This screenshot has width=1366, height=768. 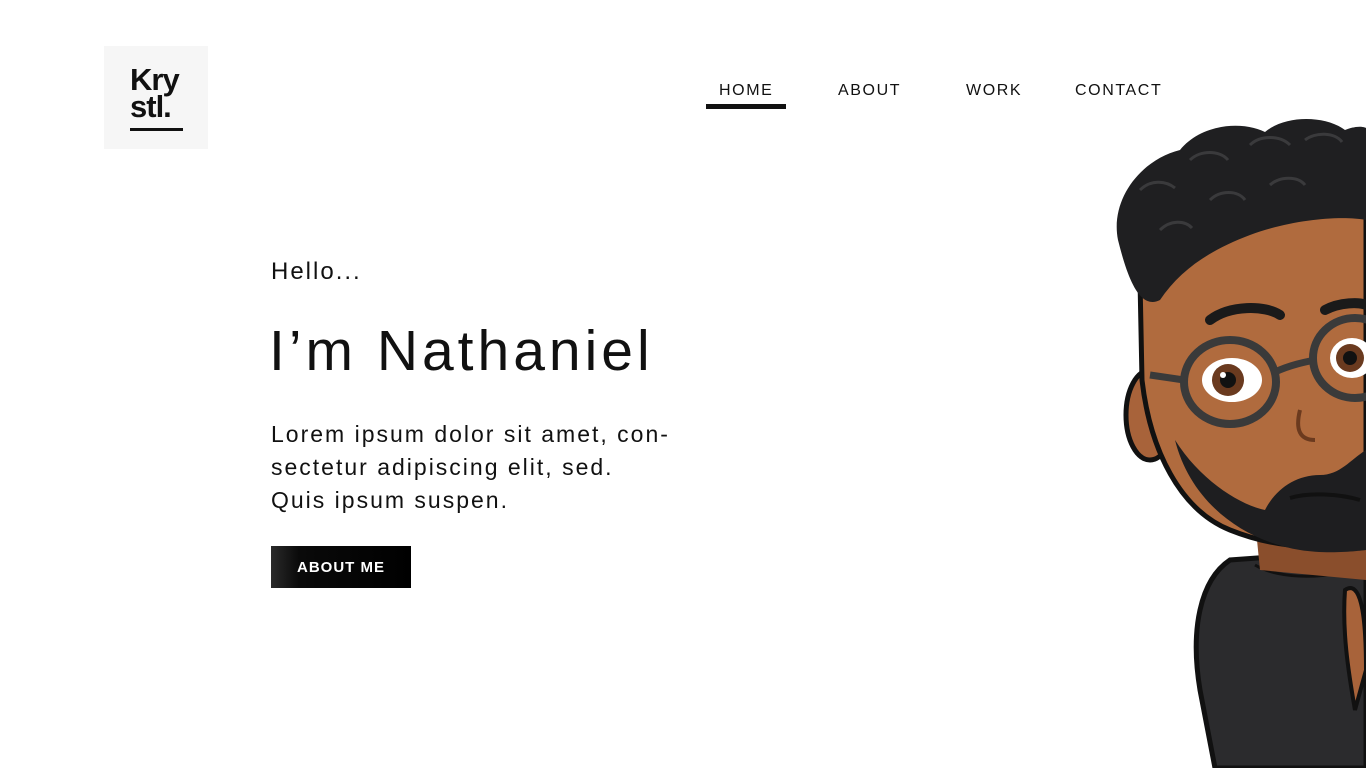 I want to click on logo-text: Kry stl., so click(x=160, y=94).